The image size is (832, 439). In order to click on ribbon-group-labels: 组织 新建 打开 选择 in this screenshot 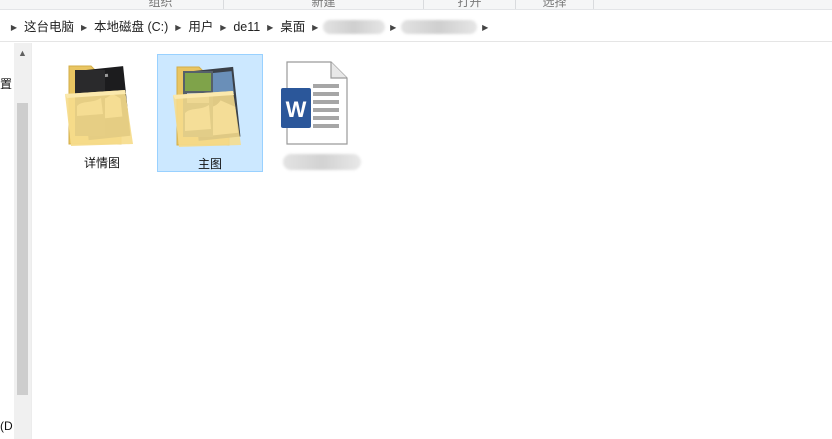, I will do `click(416, 5)`.